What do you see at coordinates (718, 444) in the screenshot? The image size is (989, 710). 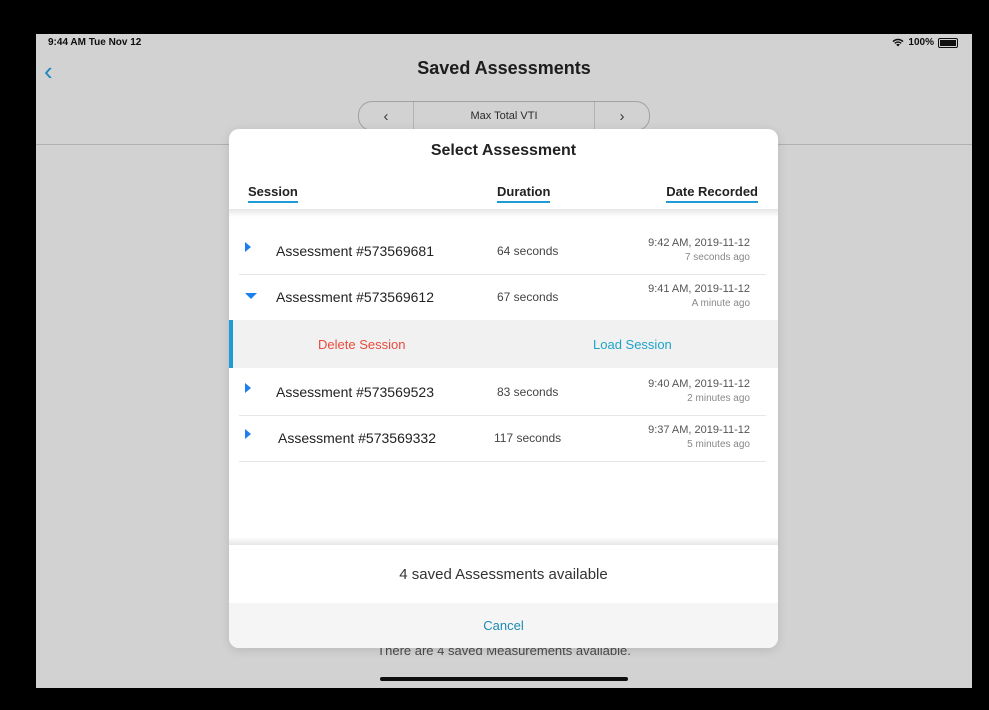 I see `assessment-relative-time: 5 minutes ago` at bounding box center [718, 444].